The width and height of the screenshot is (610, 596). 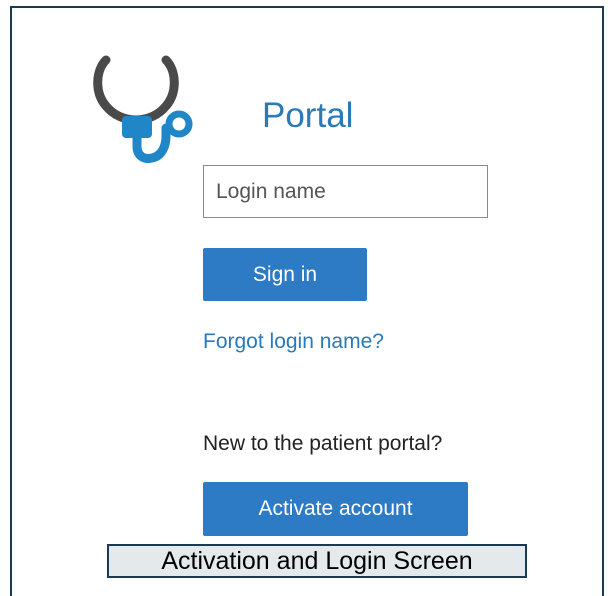 I want to click on new-user-prompt: New to the patient portal?, so click(x=323, y=443).